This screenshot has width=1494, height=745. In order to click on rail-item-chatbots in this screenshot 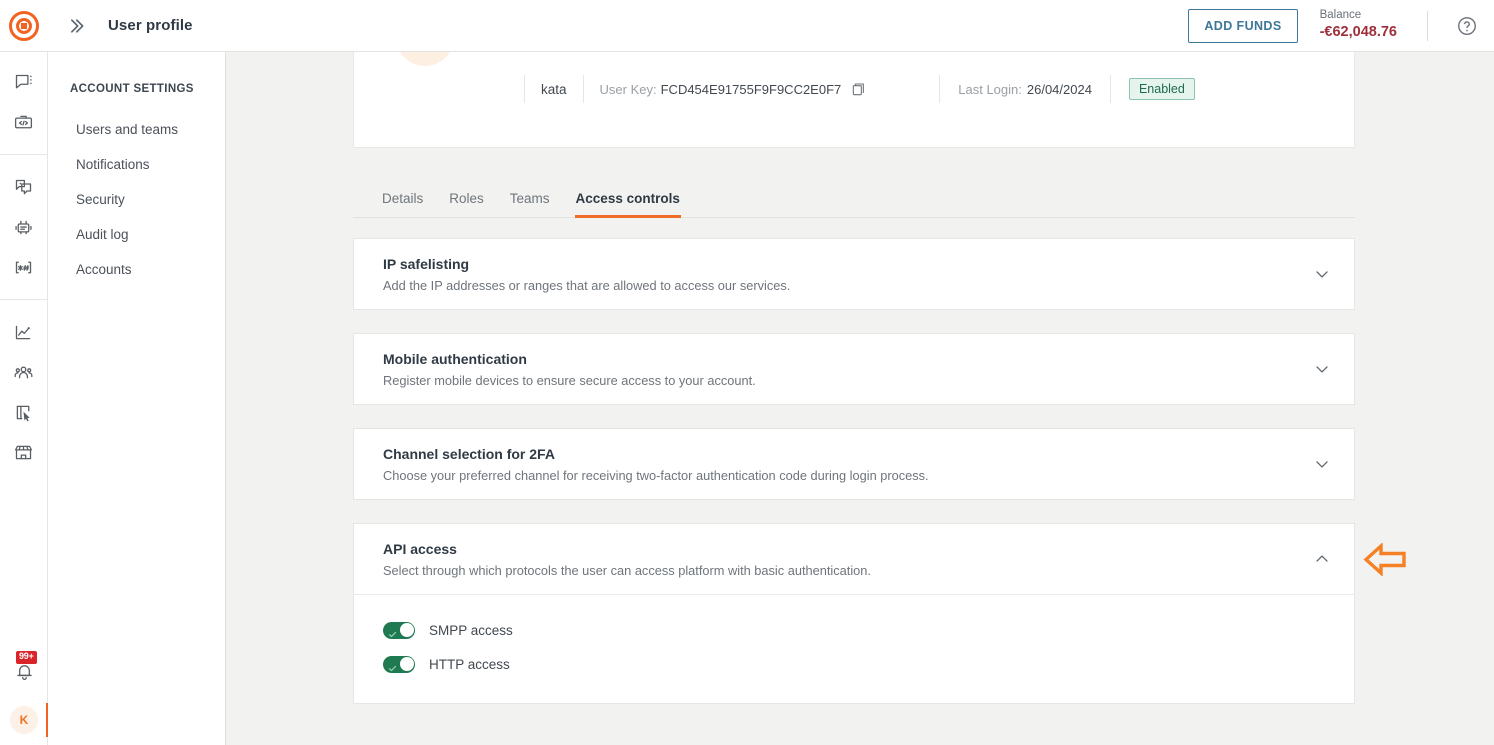, I will do `click(23, 227)`.